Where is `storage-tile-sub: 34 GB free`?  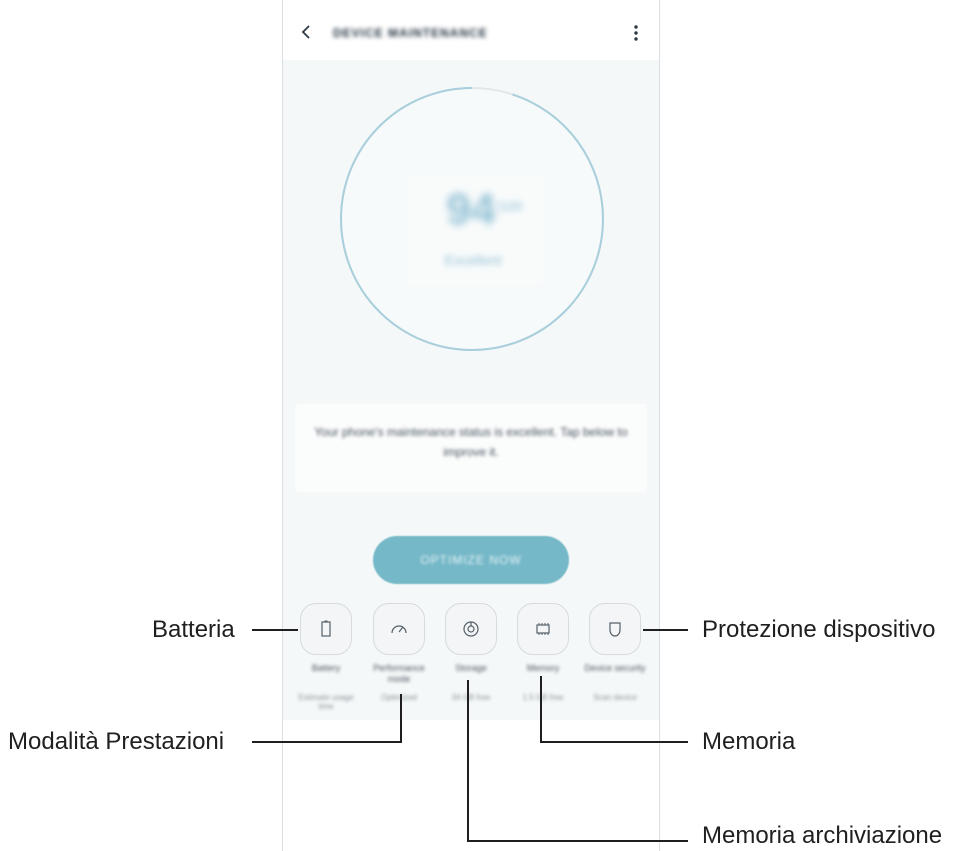 storage-tile-sub: 34 GB free is located at coordinates (471, 697).